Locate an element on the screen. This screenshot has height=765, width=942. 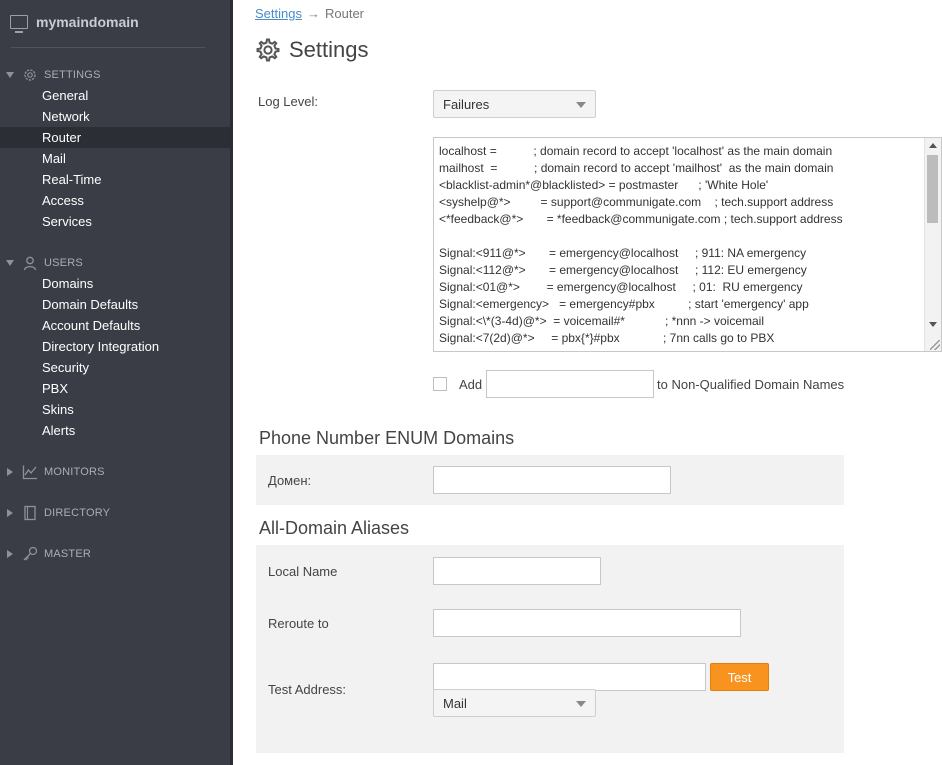
breadcrumb-settings-link: Settings is located at coordinates (278, 13).